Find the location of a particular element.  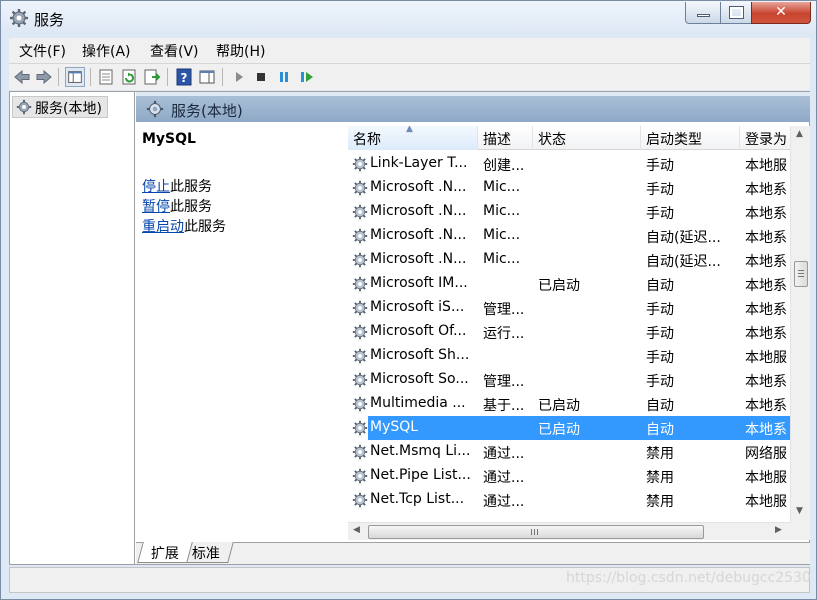

horizontal-scroll-thumb is located at coordinates (536, 532).